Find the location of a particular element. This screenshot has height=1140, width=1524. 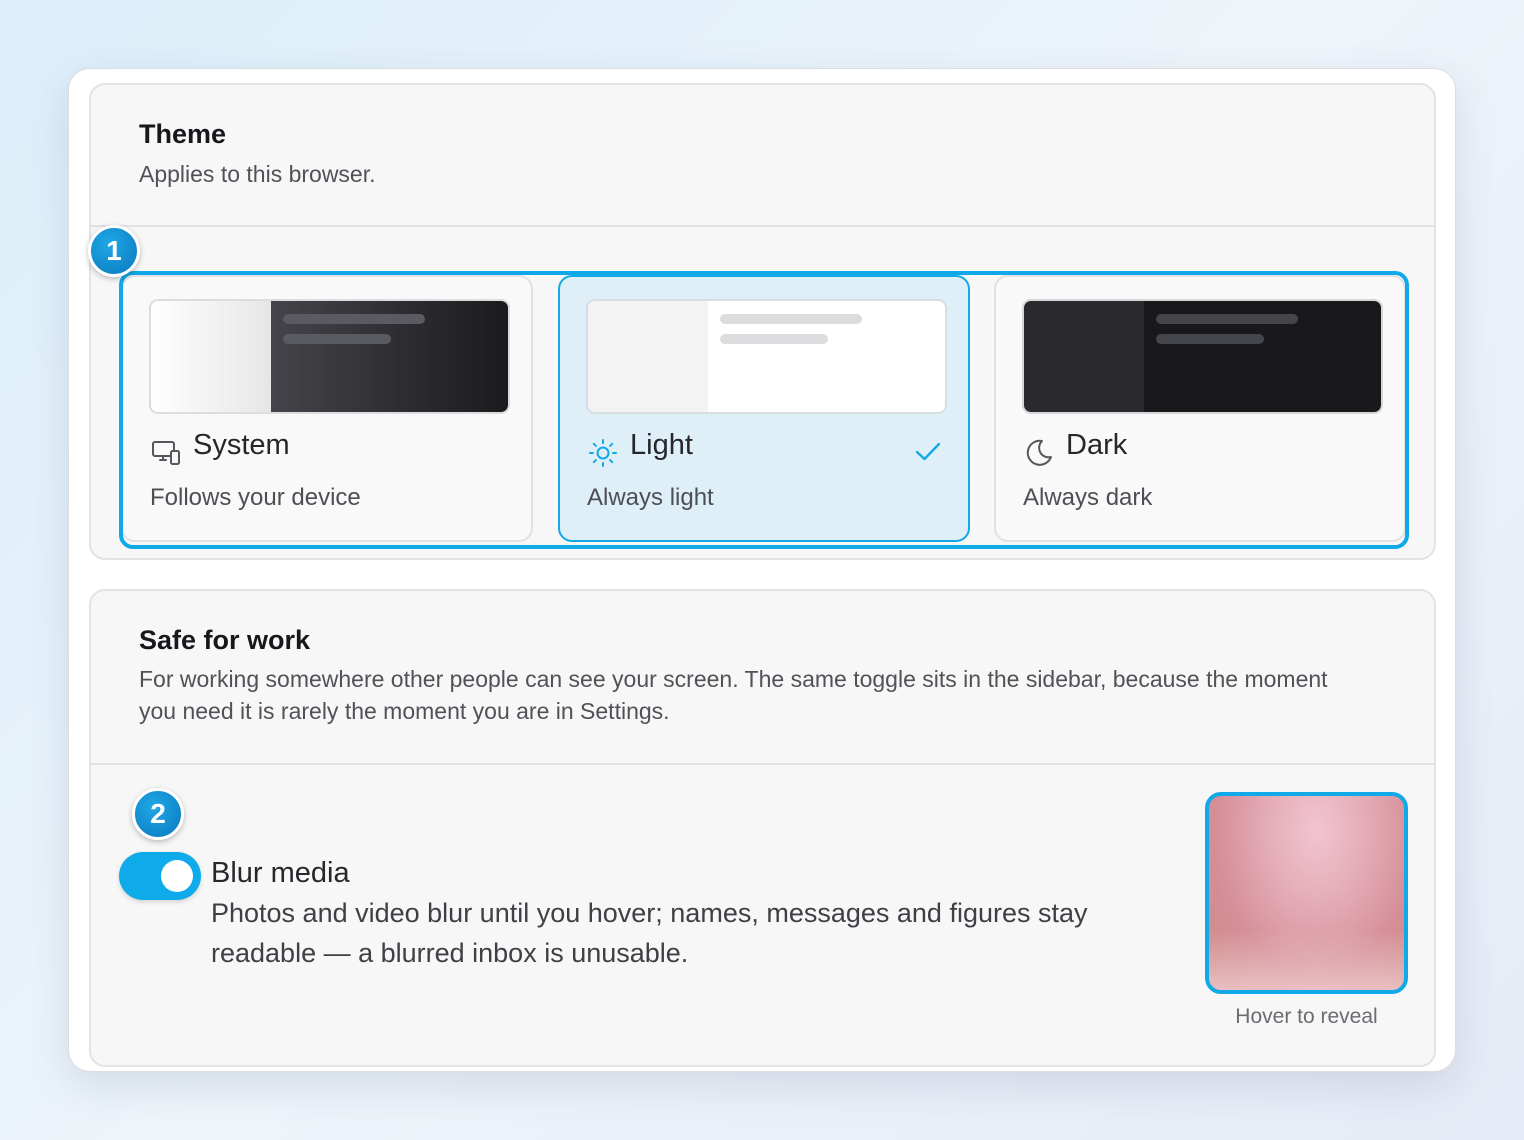

hover-to-reveal-caption: Hover to reveal is located at coordinates (1306, 1016).